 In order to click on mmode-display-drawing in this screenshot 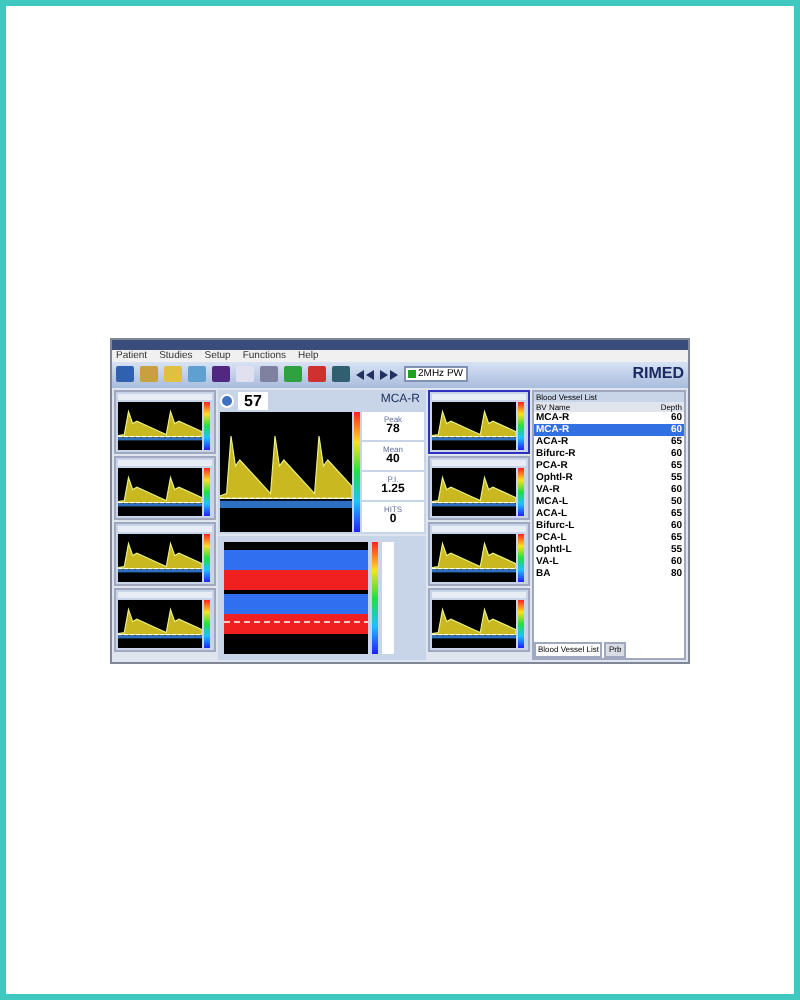, I will do `click(296, 597)`.